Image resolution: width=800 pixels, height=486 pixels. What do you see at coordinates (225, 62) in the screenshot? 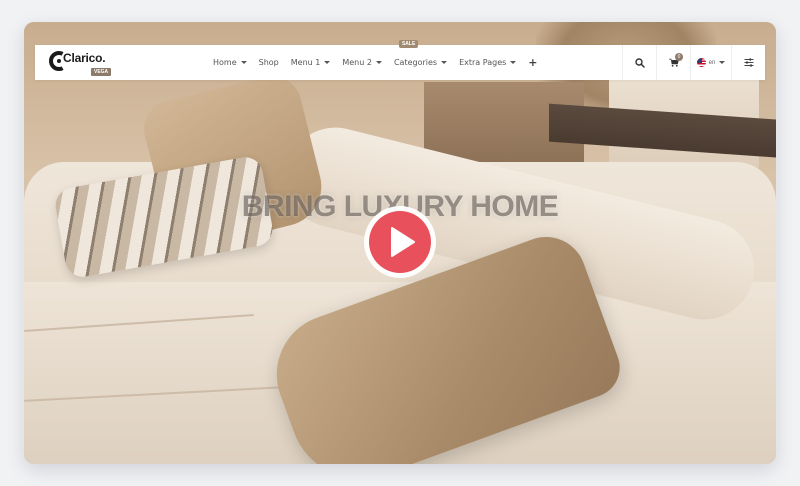
I see `nav-item-label: Home` at bounding box center [225, 62].